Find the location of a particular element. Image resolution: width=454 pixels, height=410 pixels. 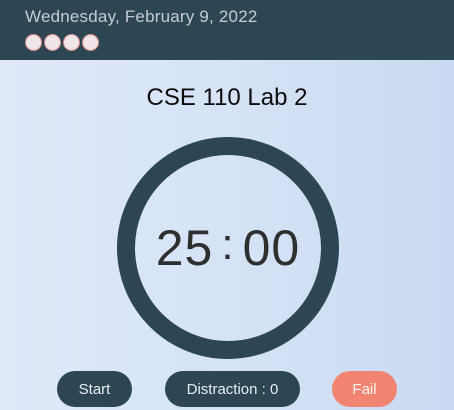

timer-seconds: 00 is located at coordinates (271, 248).